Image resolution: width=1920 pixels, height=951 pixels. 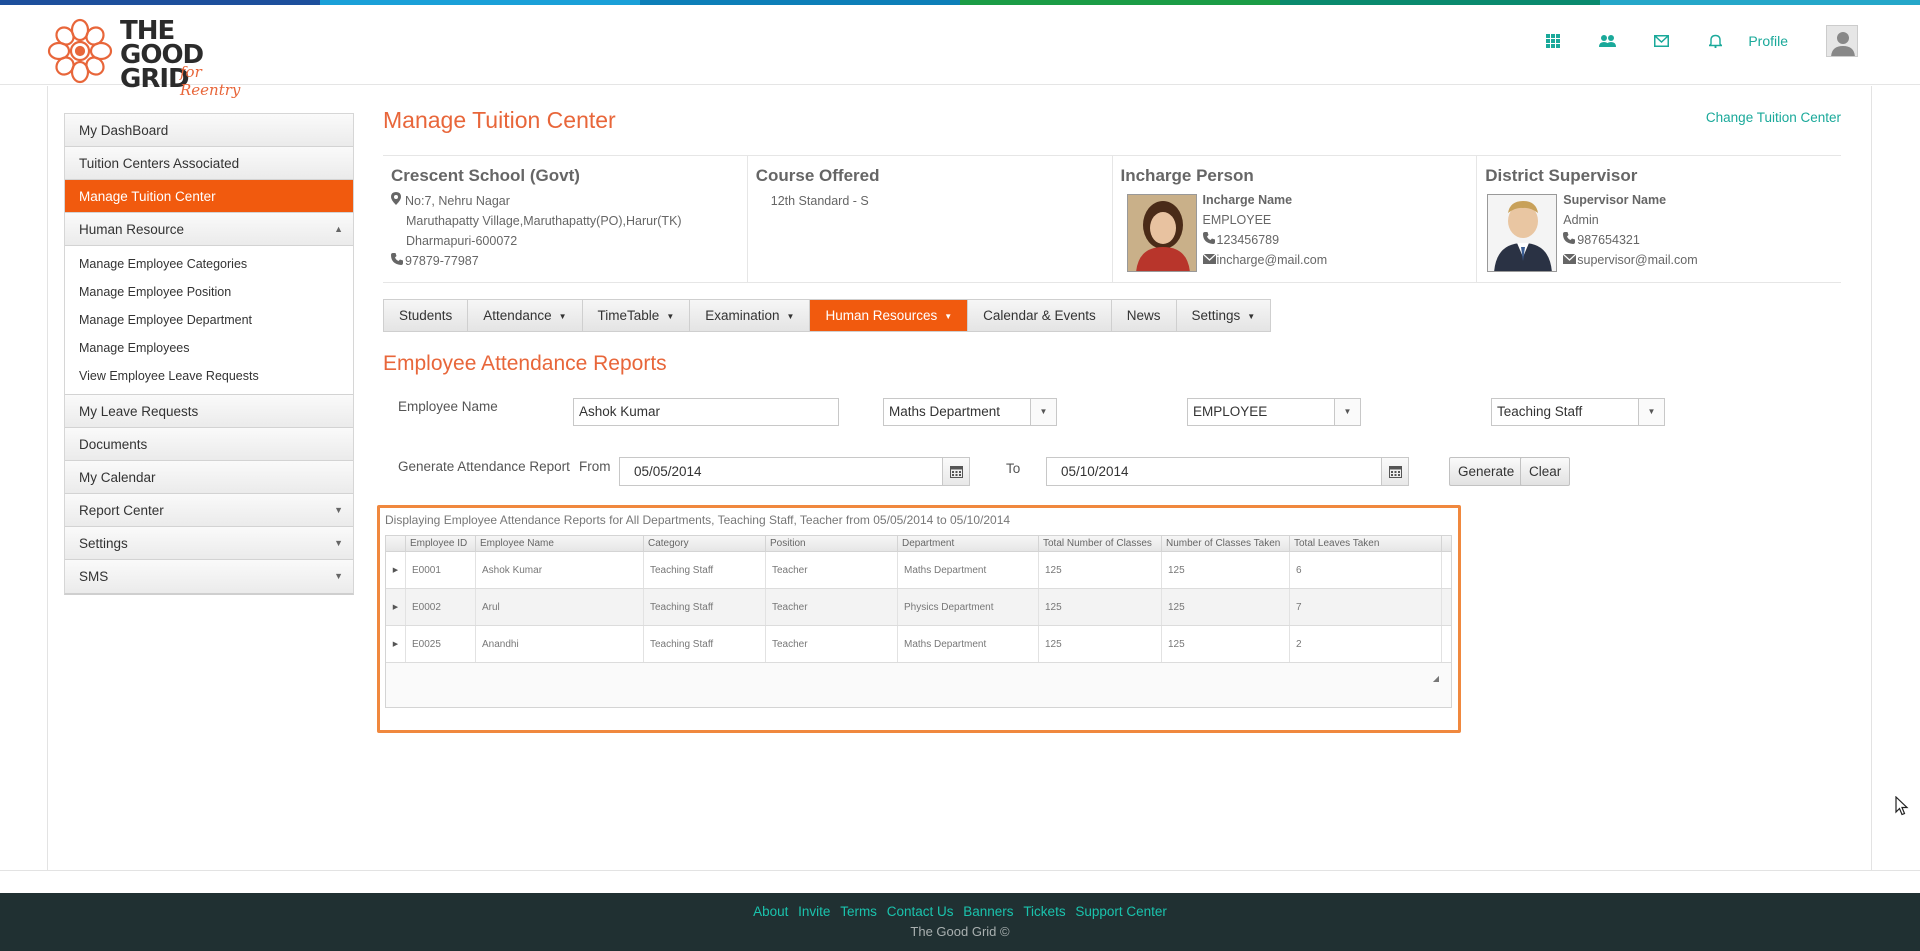 I want to click on tab-timetable: TimeTable ▼, so click(x=636, y=315).